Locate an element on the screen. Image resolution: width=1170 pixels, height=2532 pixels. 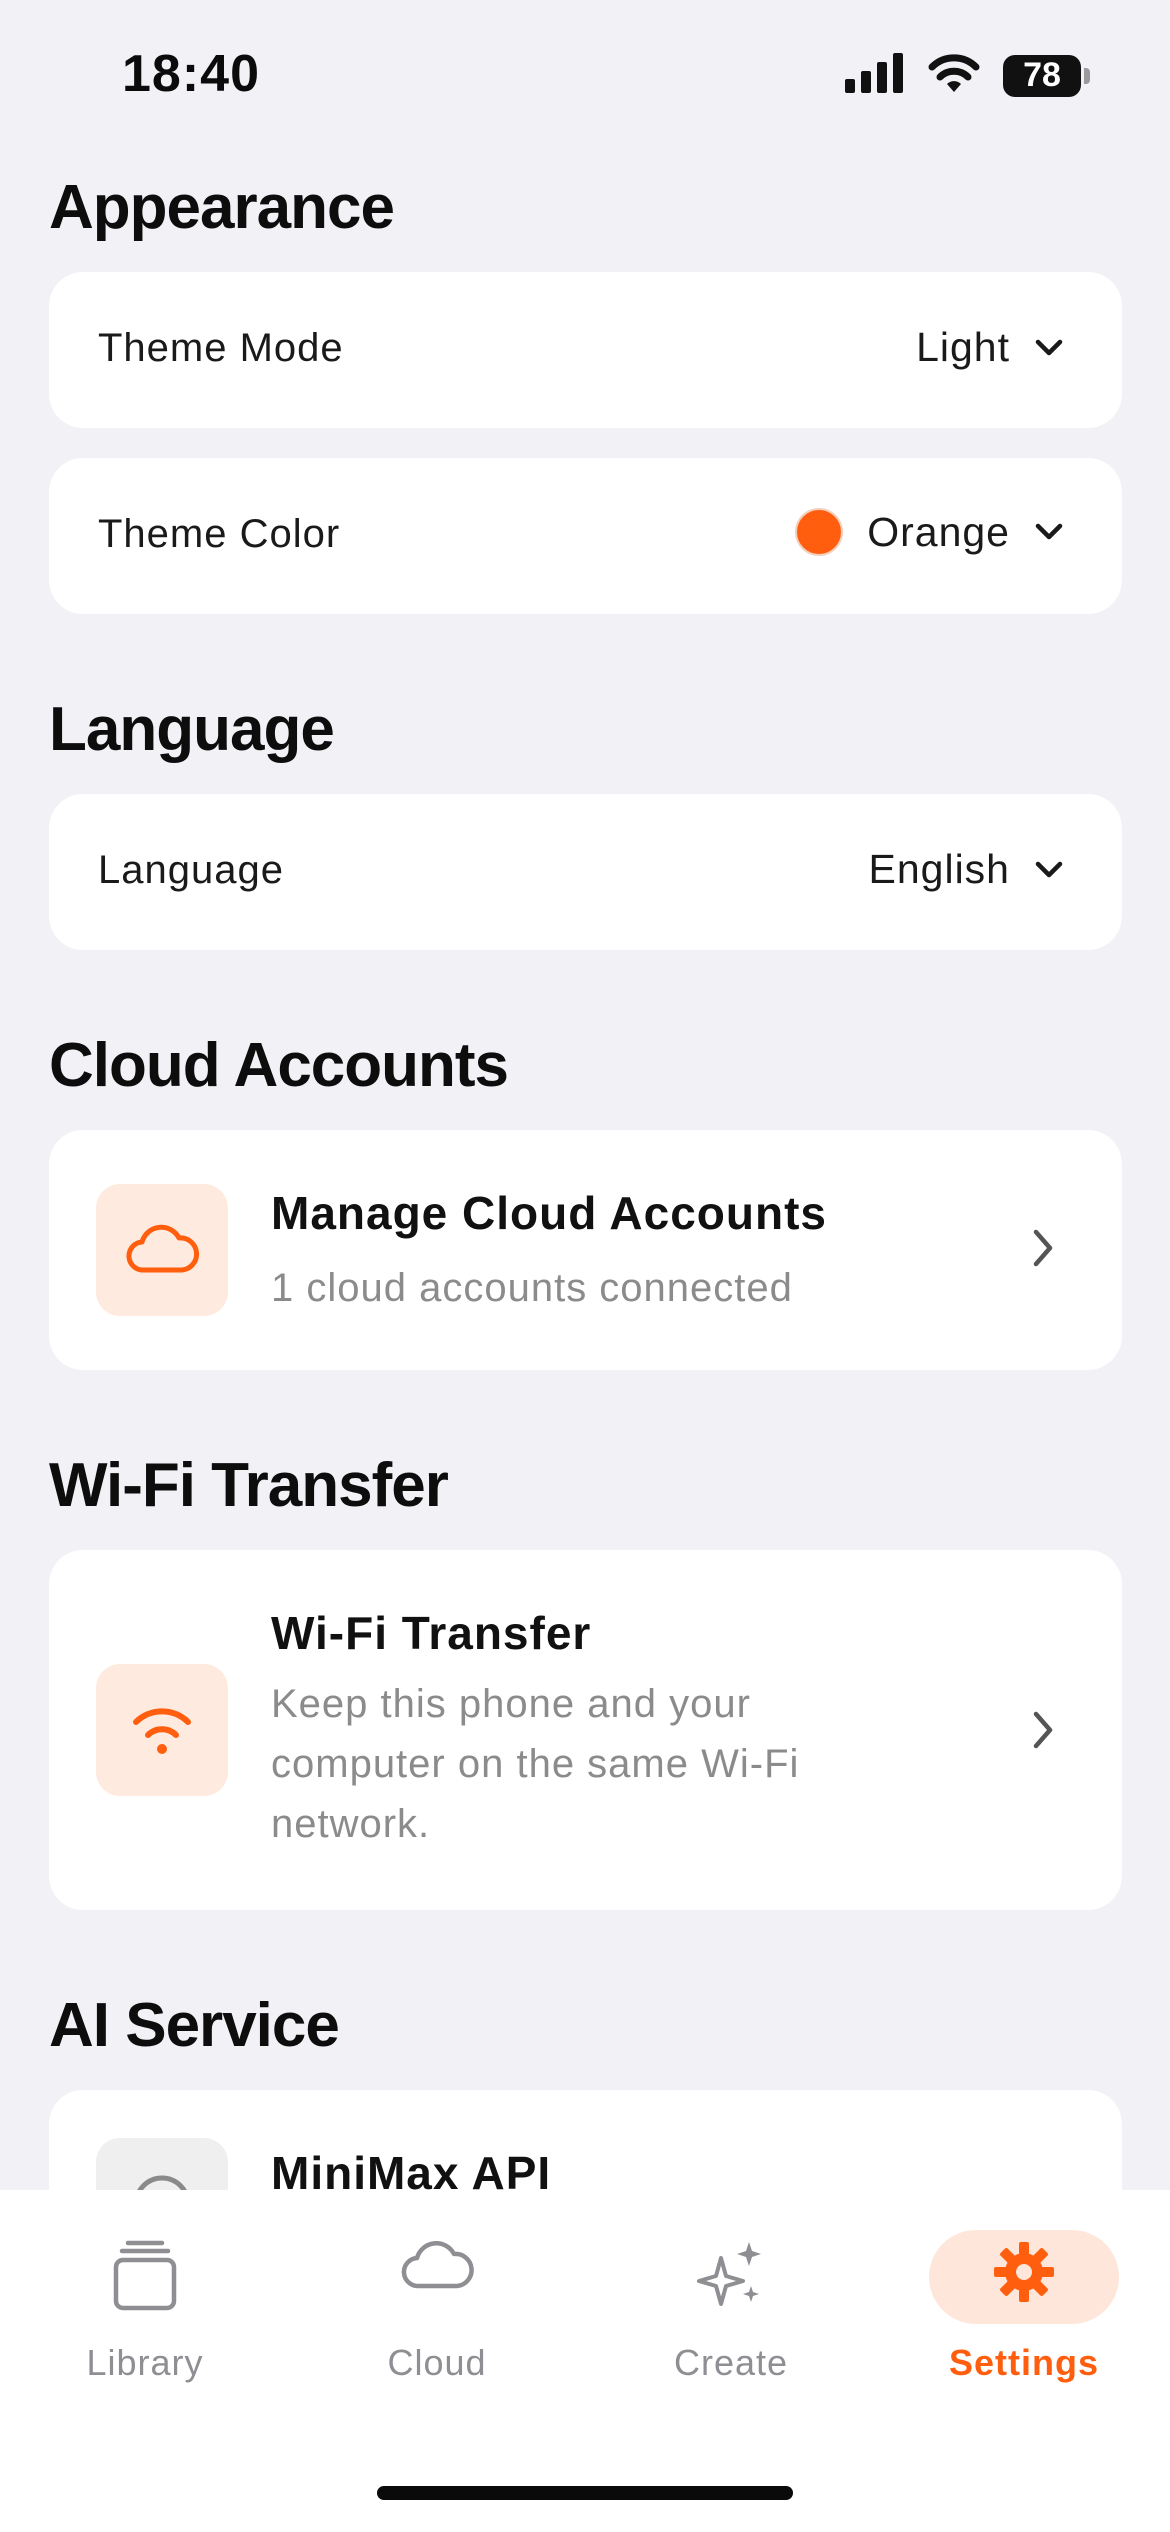
manage-cloud-accounts-title: Manage Cloud Accounts is located at coordinates (549, 1213).